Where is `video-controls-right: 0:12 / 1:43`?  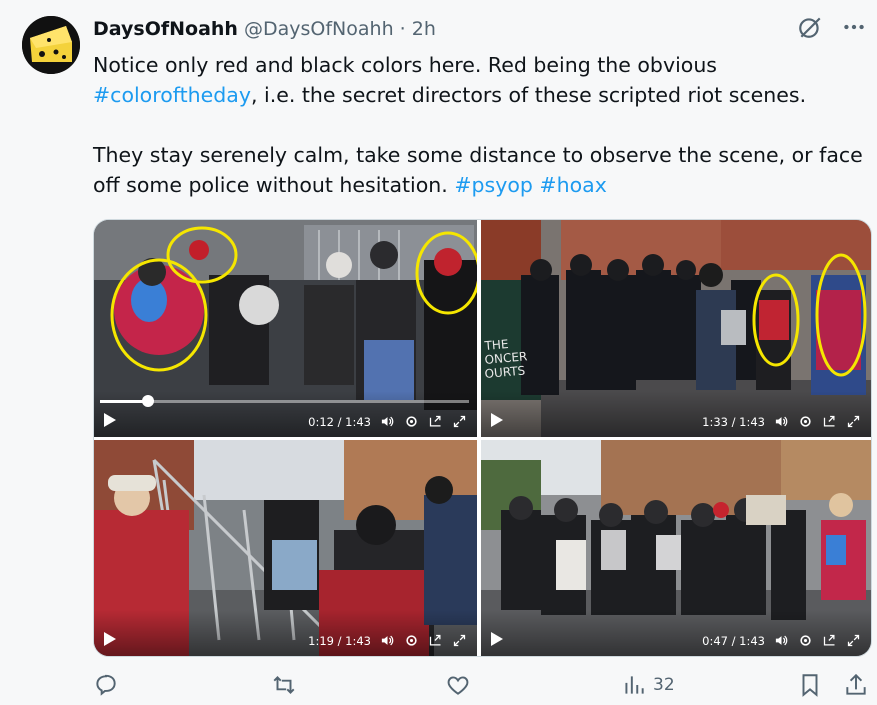
video-controls-right: 0:12 / 1:43 is located at coordinates (387, 421).